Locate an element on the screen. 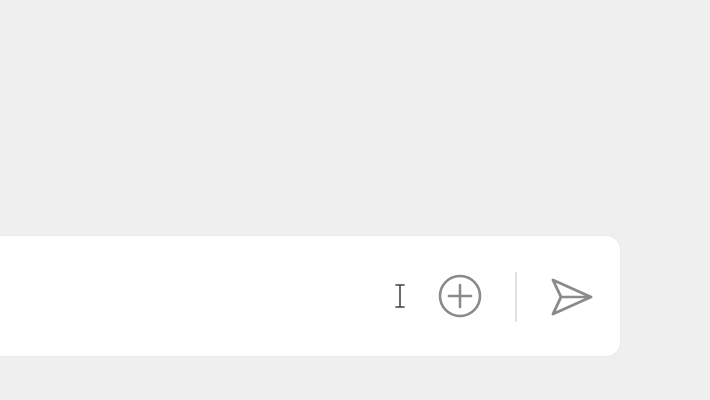 This screenshot has height=400, width=710. text-cursor-icon is located at coordinates (400, 296).